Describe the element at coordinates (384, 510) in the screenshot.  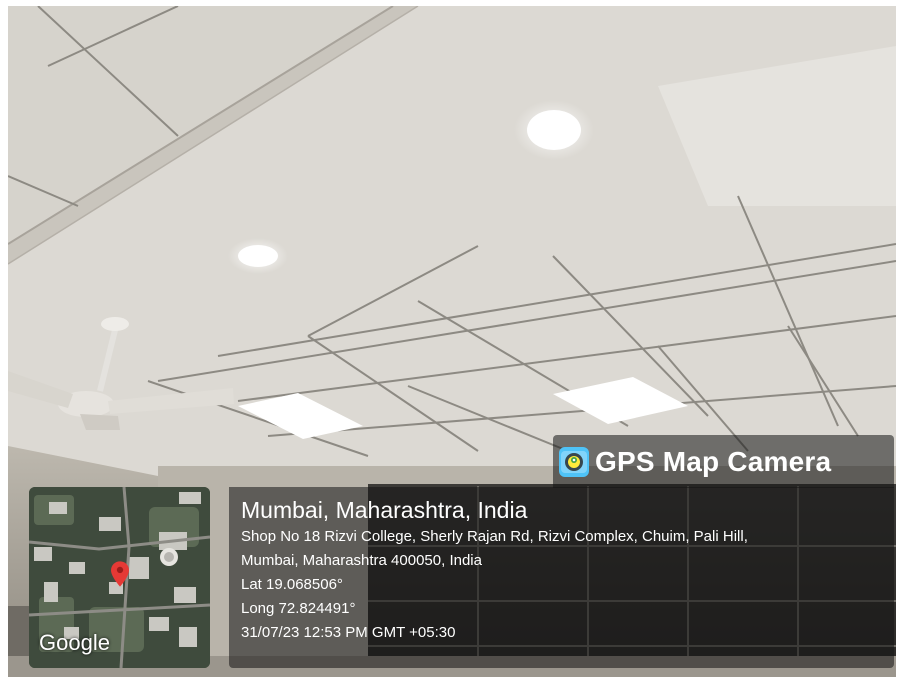
I see `location-city: Mumbai, Maharashtra, India` at that location.